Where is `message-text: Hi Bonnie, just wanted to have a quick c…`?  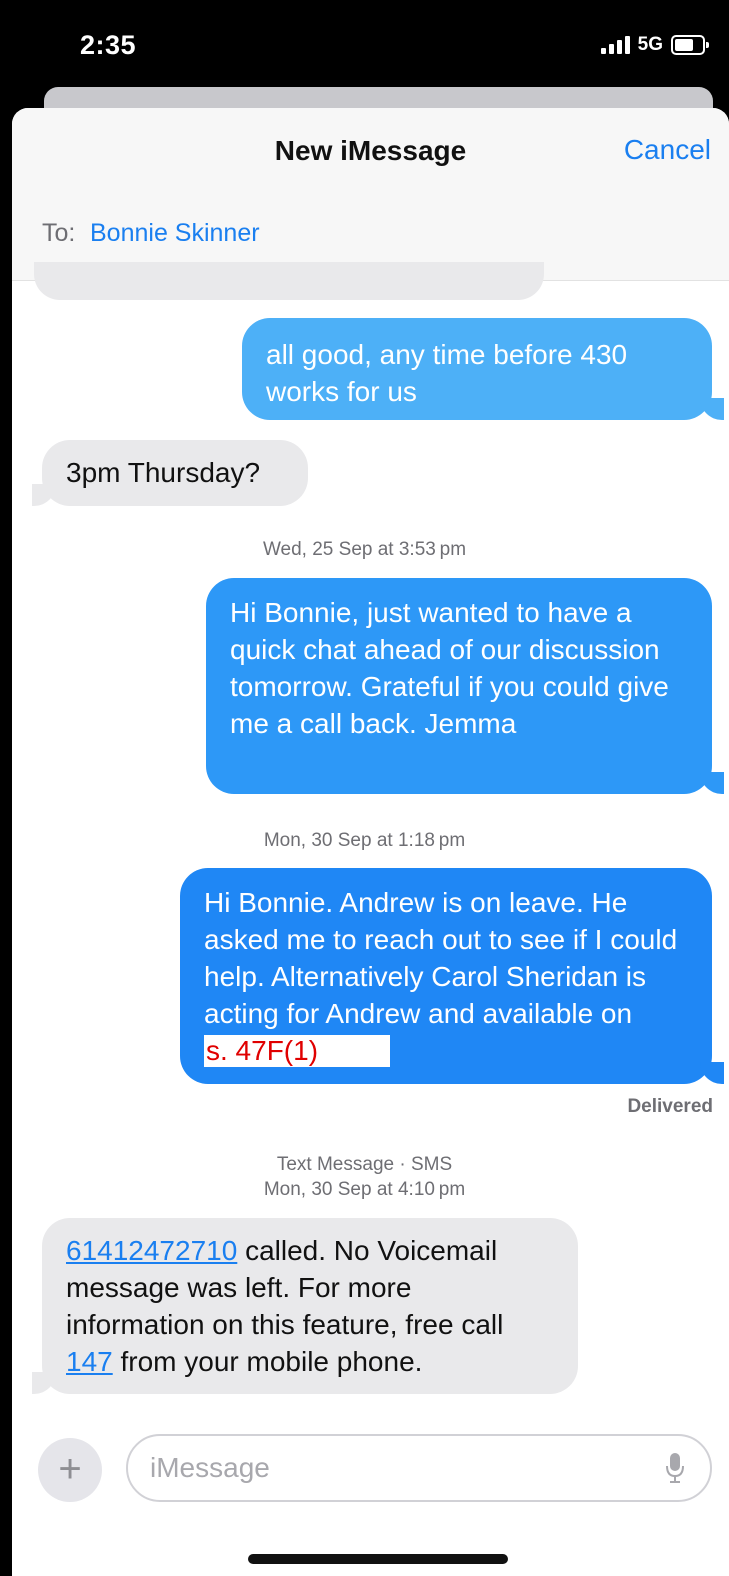
message-text: Hi Bonnie, just wanted to have a quick c… is located at coordinates (449, 668).